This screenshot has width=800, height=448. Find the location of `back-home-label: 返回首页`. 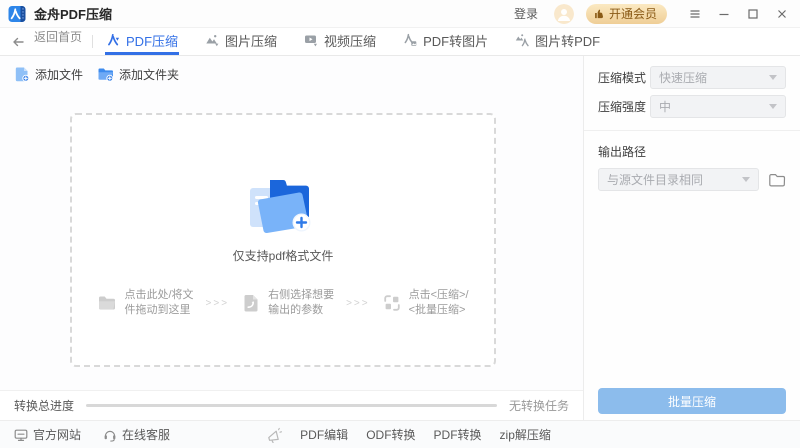

back-home-label: 返回首页 is located at coordinates (58, 41).